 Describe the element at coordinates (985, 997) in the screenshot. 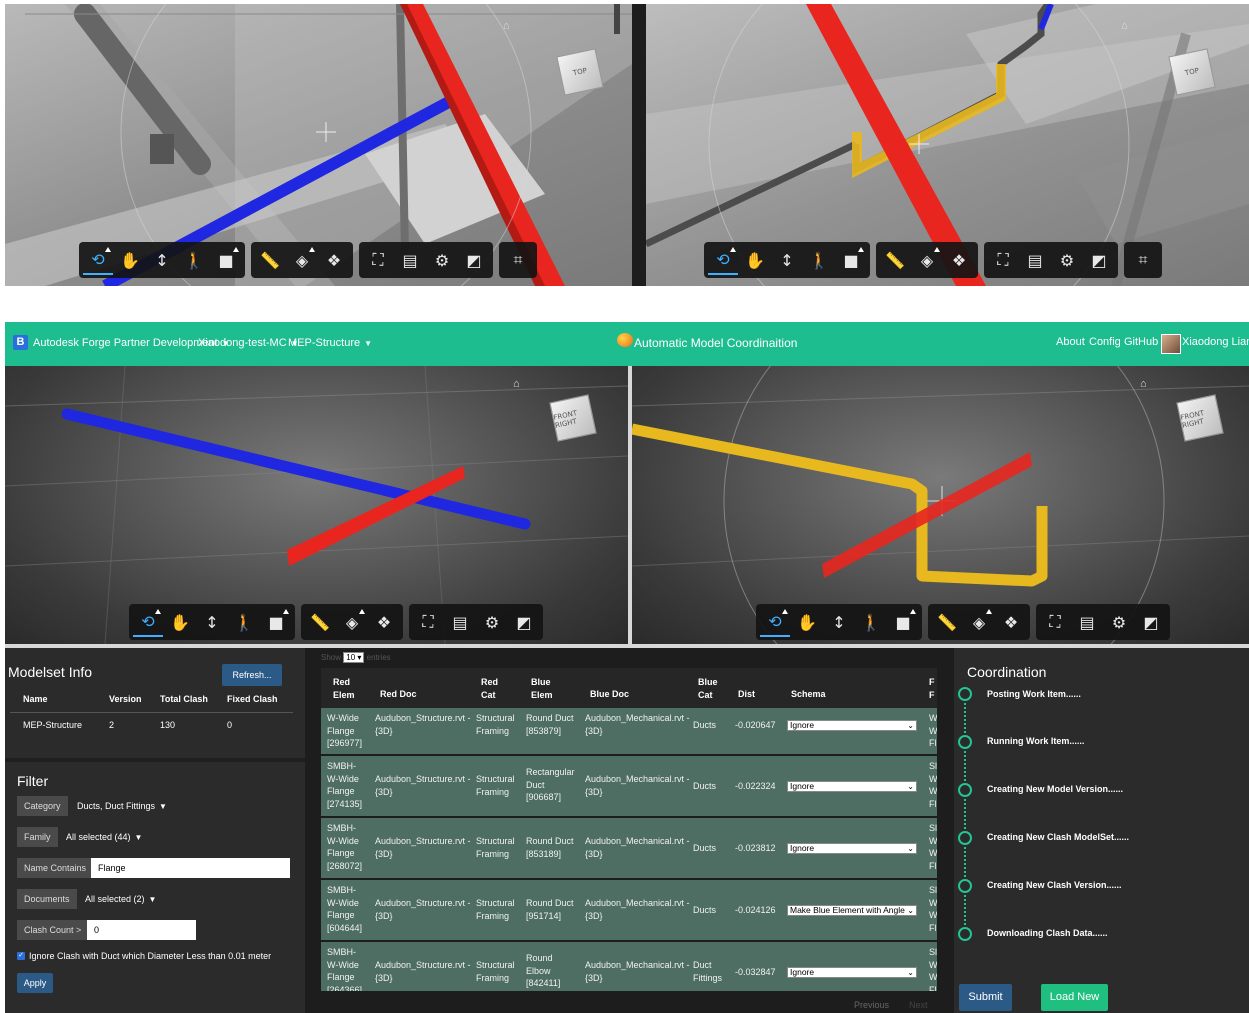

I see `submit-button: Submit` at that location.